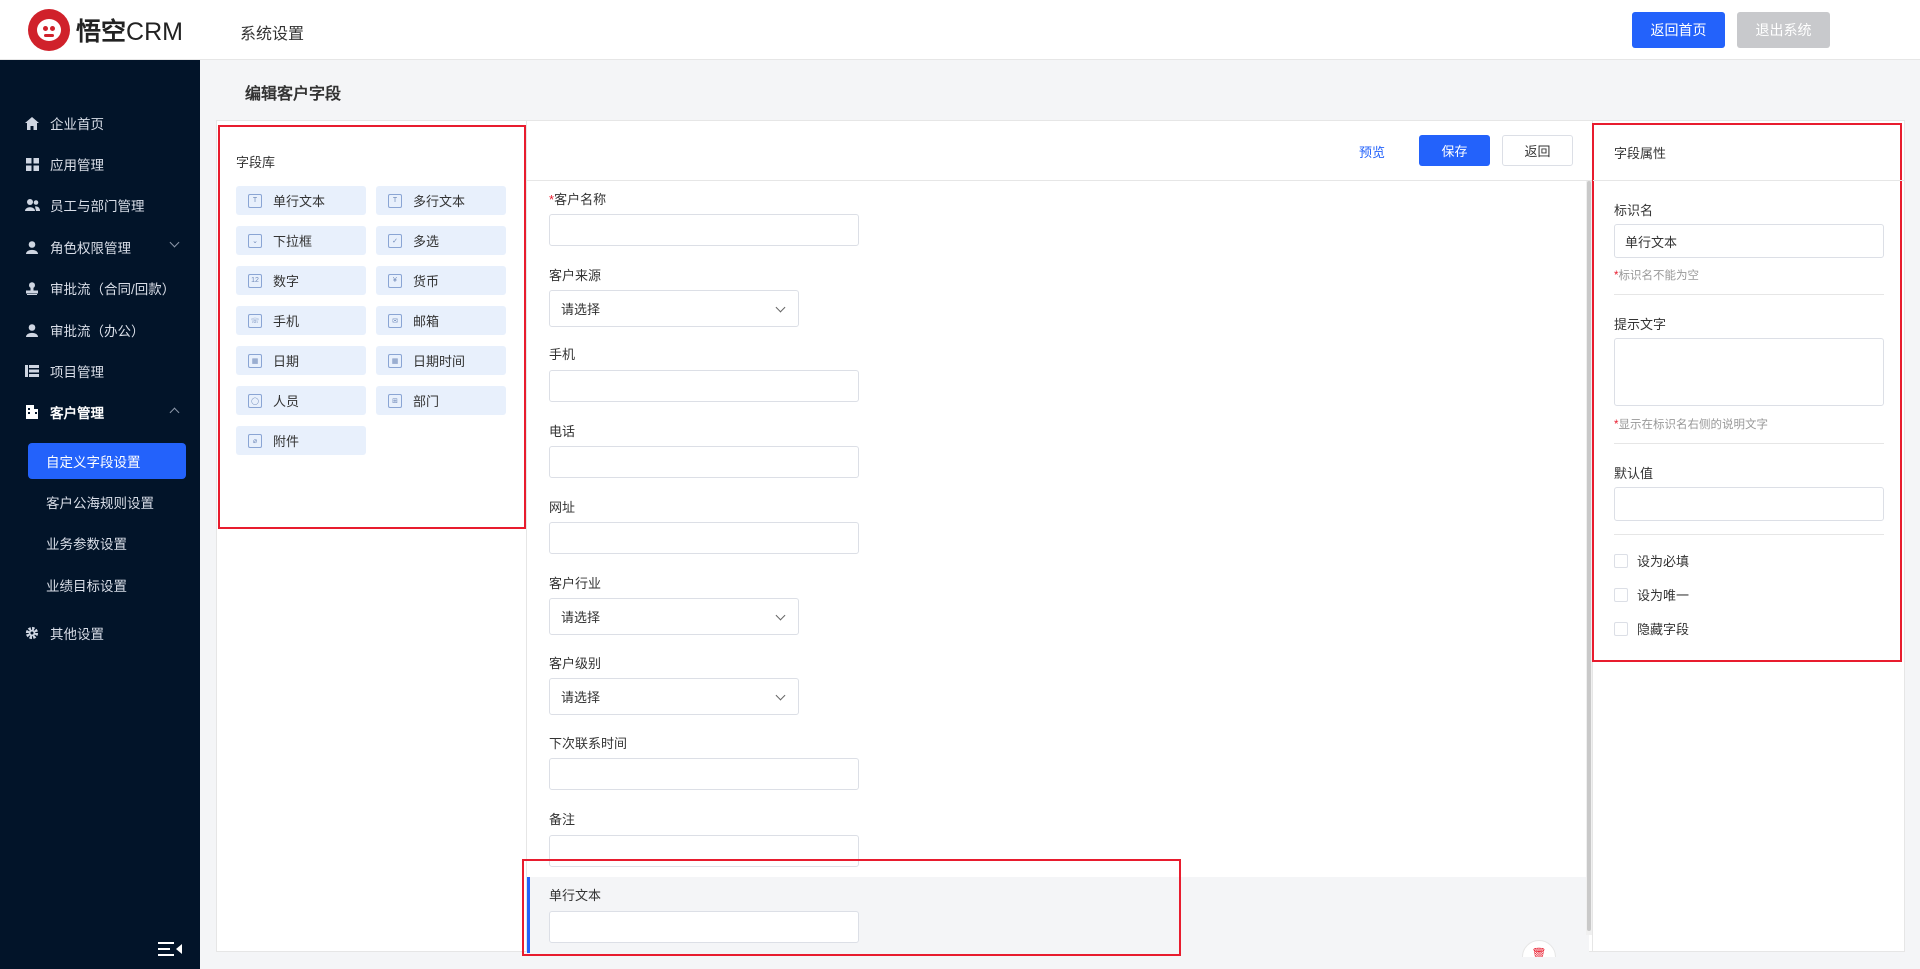 This screenshot has height=969, width=1920. I want to click on library-field-multi-text: T 多行文本, so click(441, 200).